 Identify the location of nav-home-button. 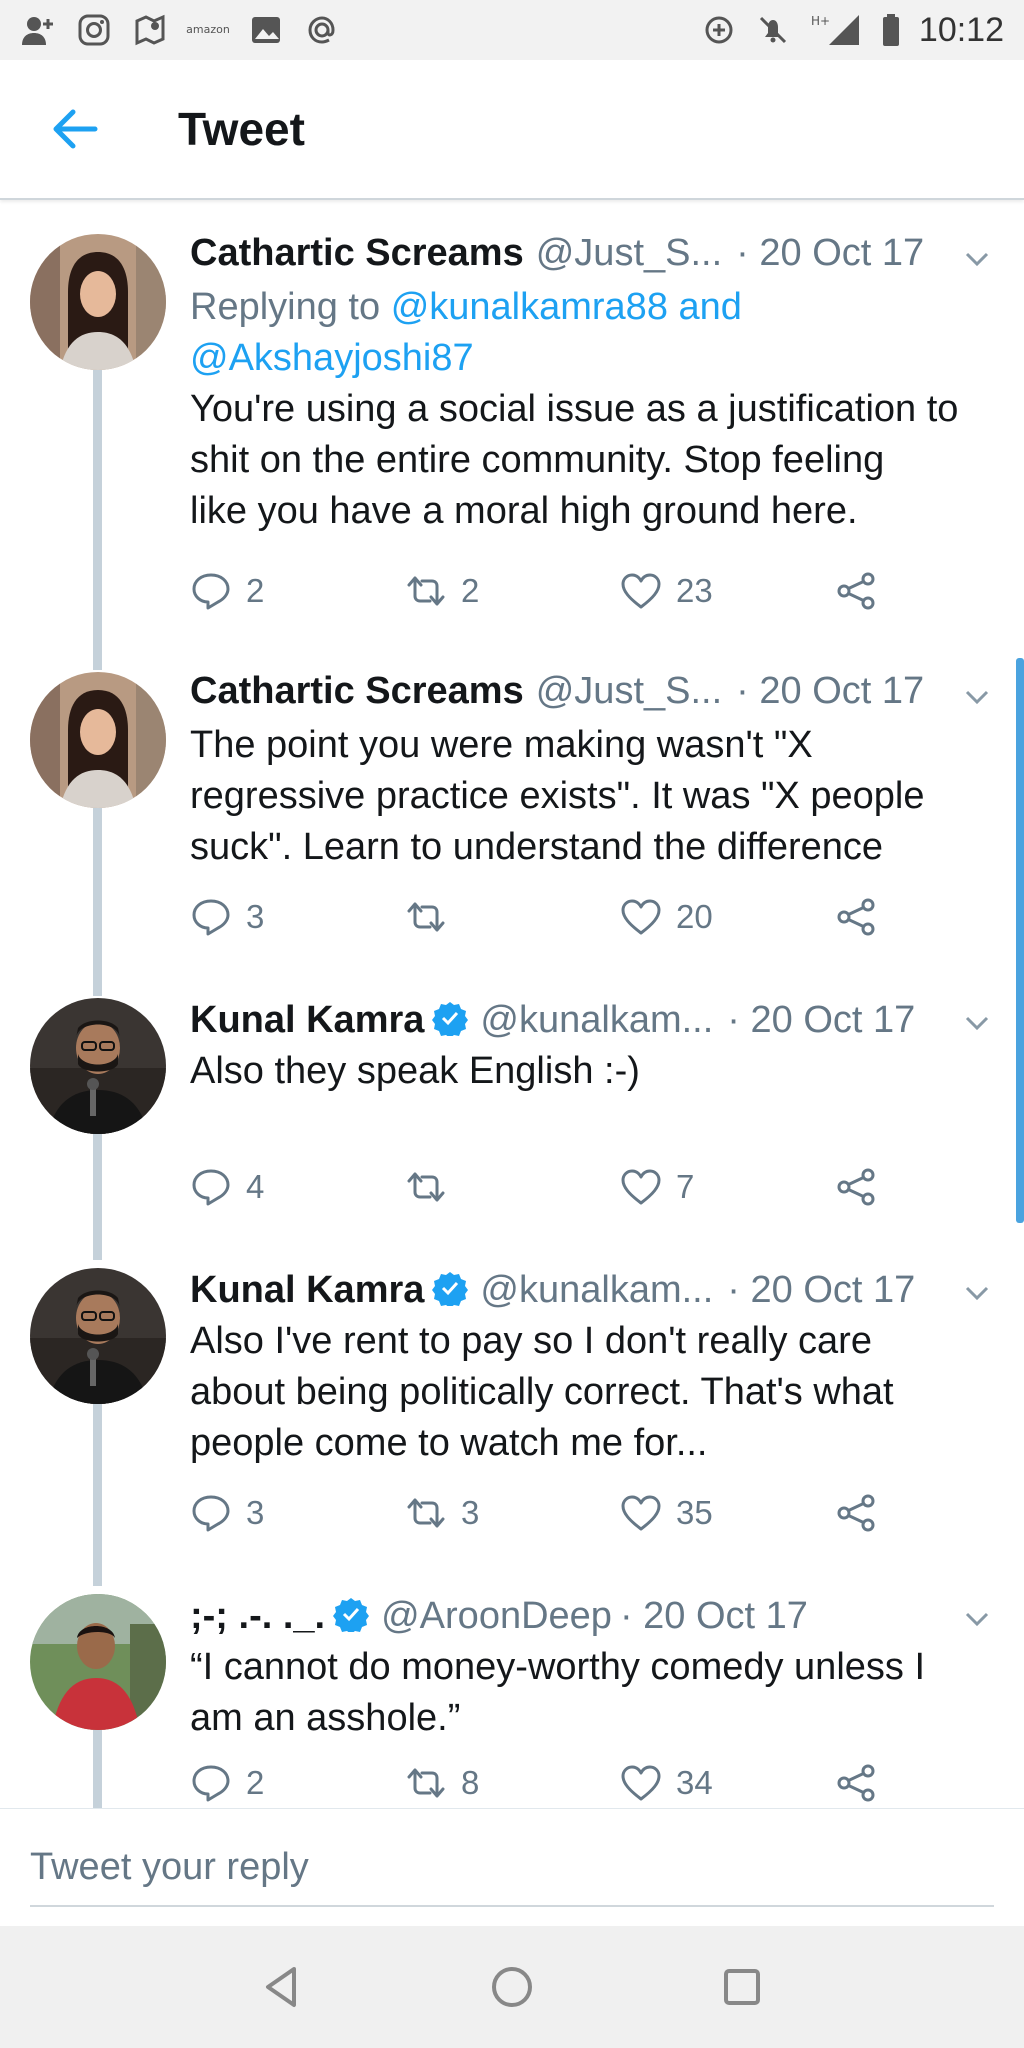
(512, 1987).